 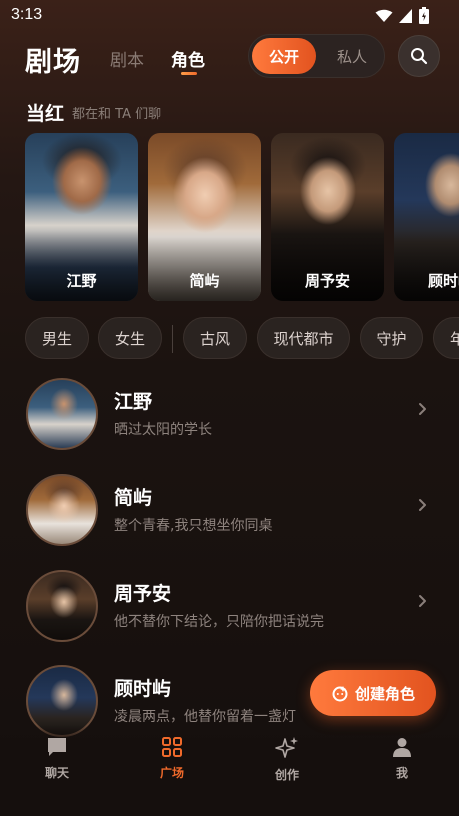 What do you see at coordinates (133, 402) in the screenshot?
I see `character-name: 江野` at bounding box center [133, 402].